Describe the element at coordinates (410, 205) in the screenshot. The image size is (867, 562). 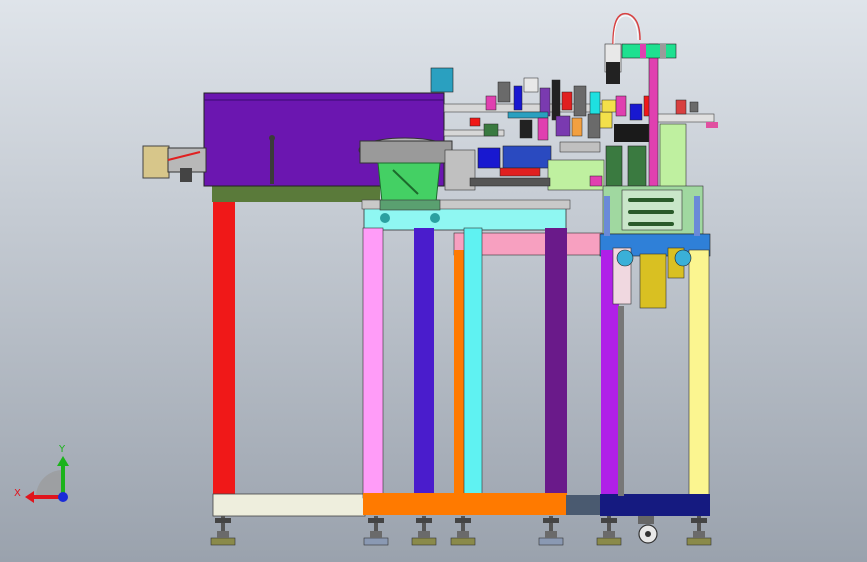
I see `bowl-base` at that location.